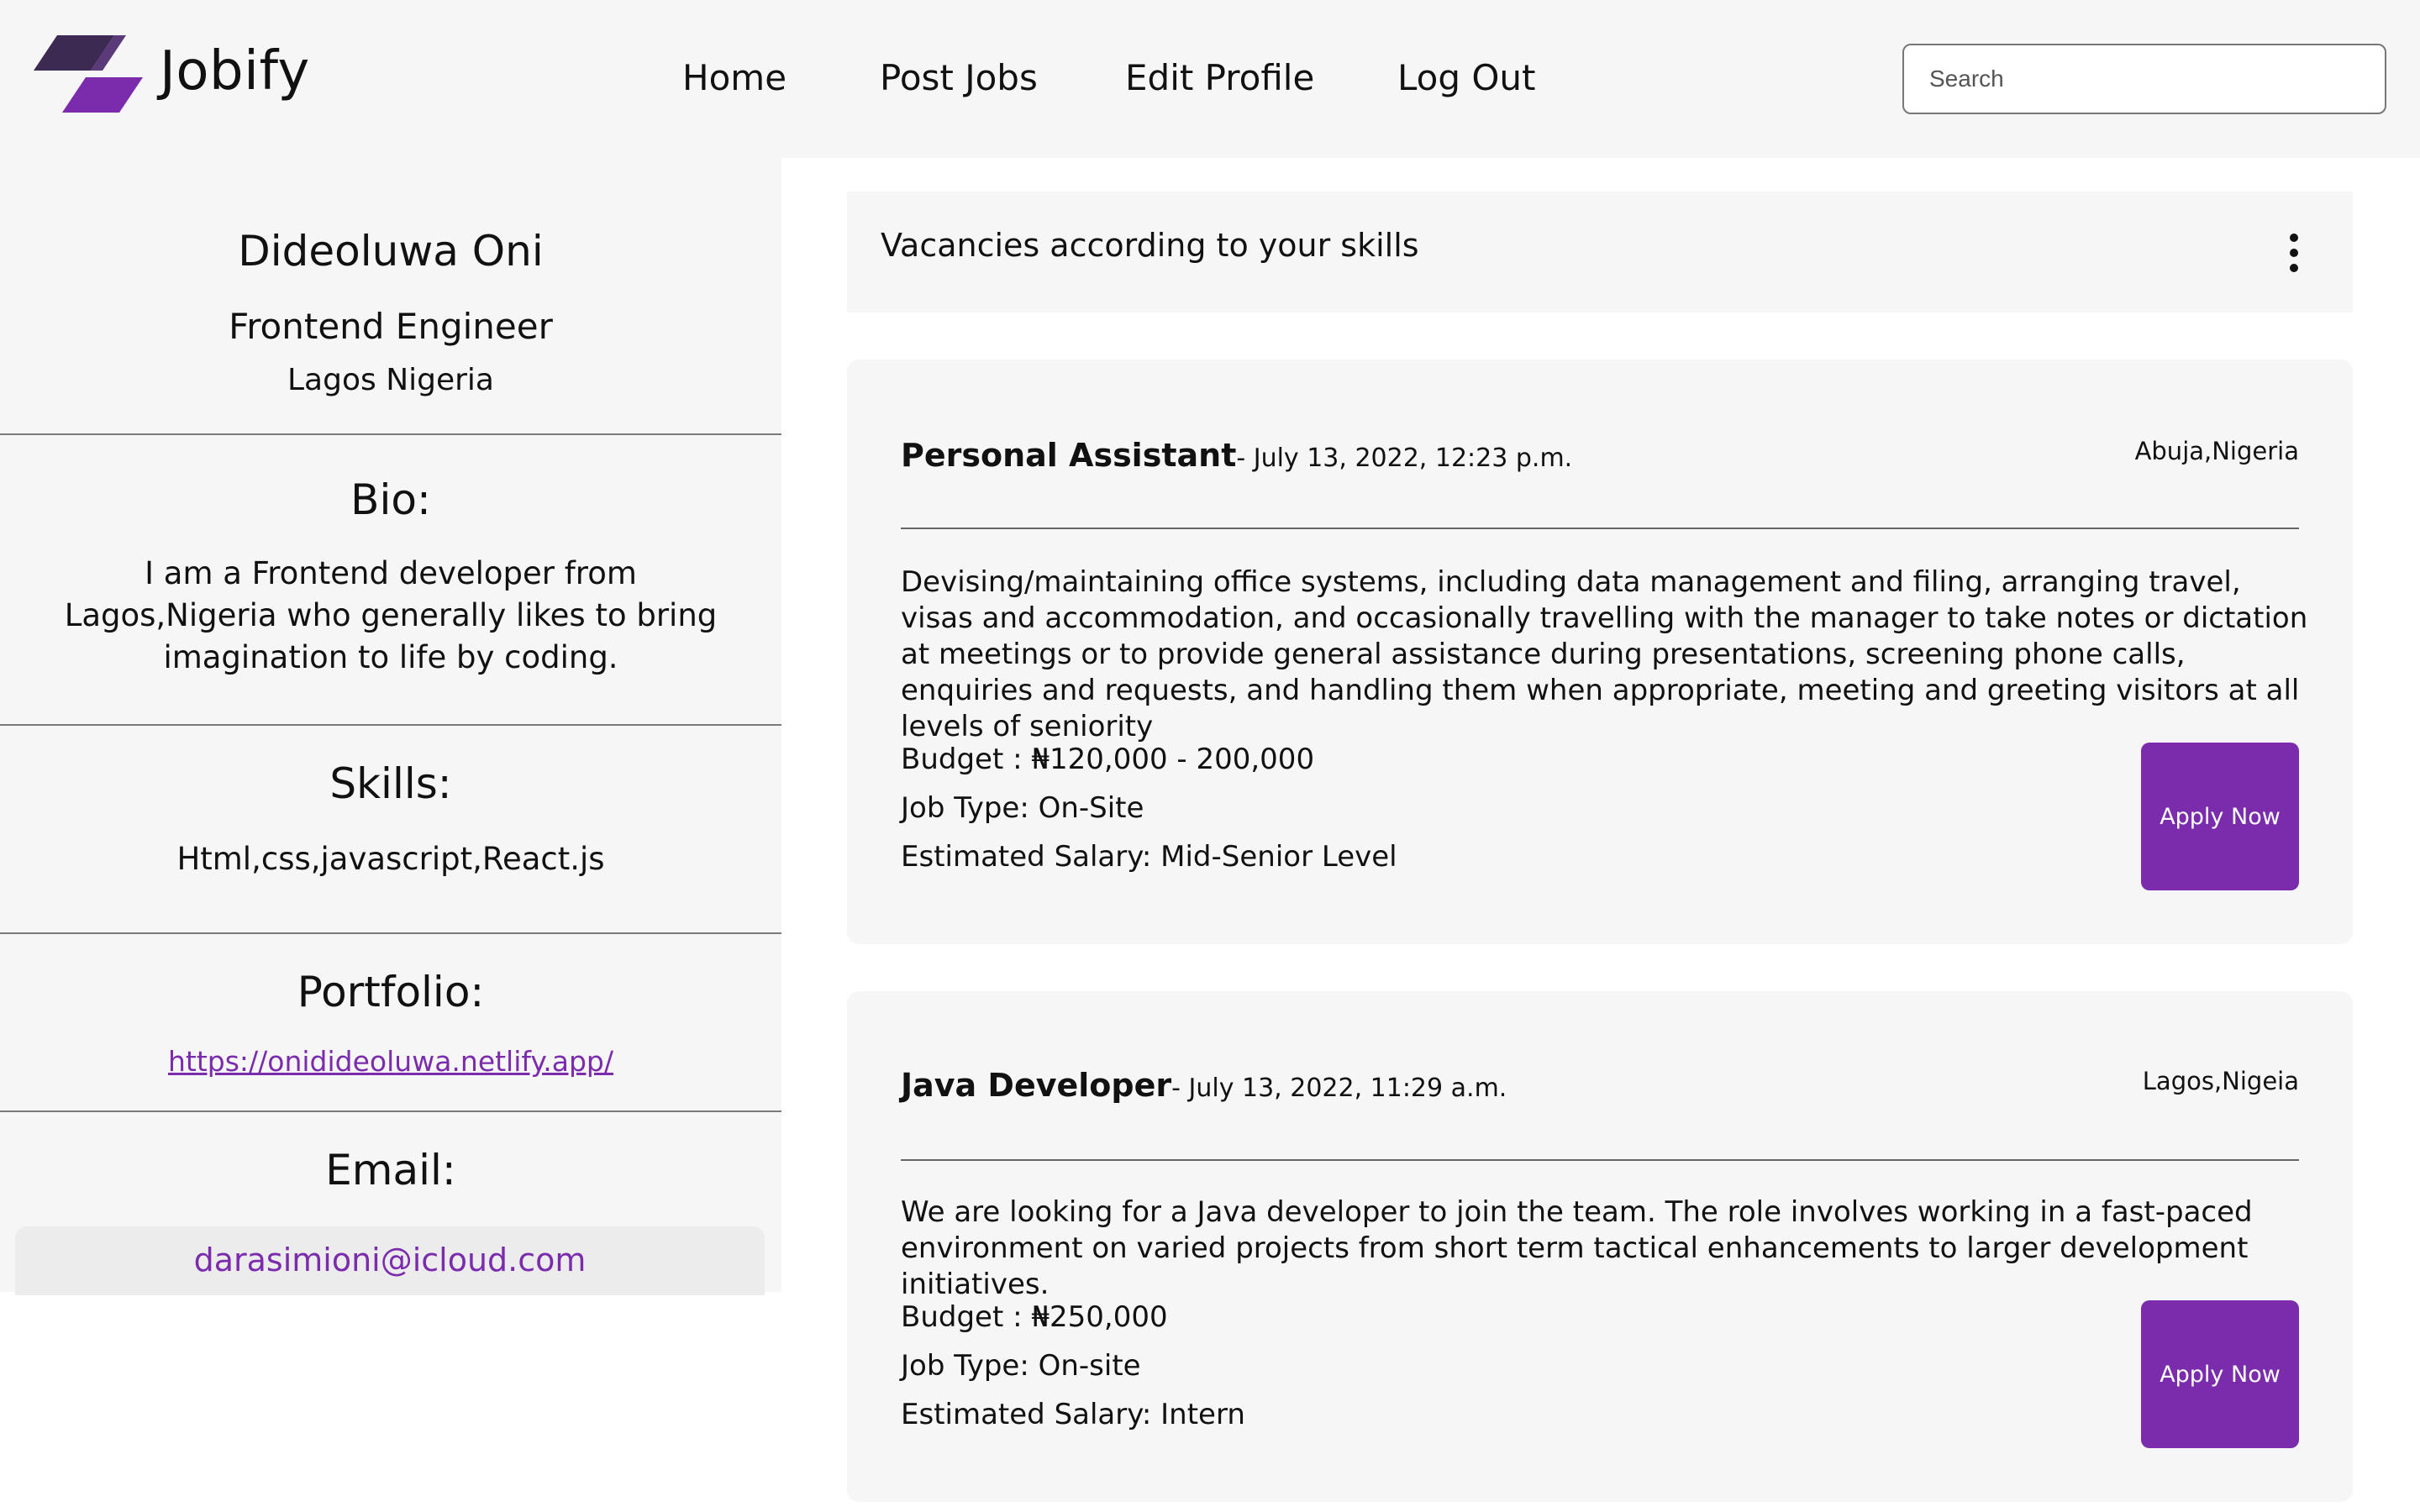 The image size is (2420, 1512). What do you see at coordinates (2220, 1081) in the screenshot?
I see `job-location: Lagos,Nigeia` at bounding box center [2220, 1081].